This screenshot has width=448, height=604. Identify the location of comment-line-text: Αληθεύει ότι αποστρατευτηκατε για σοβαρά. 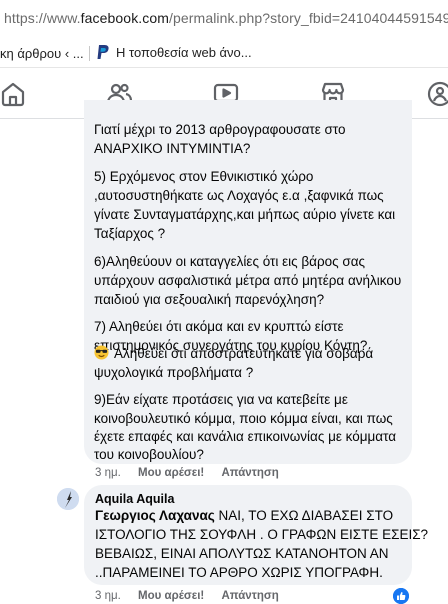
(244, 353).